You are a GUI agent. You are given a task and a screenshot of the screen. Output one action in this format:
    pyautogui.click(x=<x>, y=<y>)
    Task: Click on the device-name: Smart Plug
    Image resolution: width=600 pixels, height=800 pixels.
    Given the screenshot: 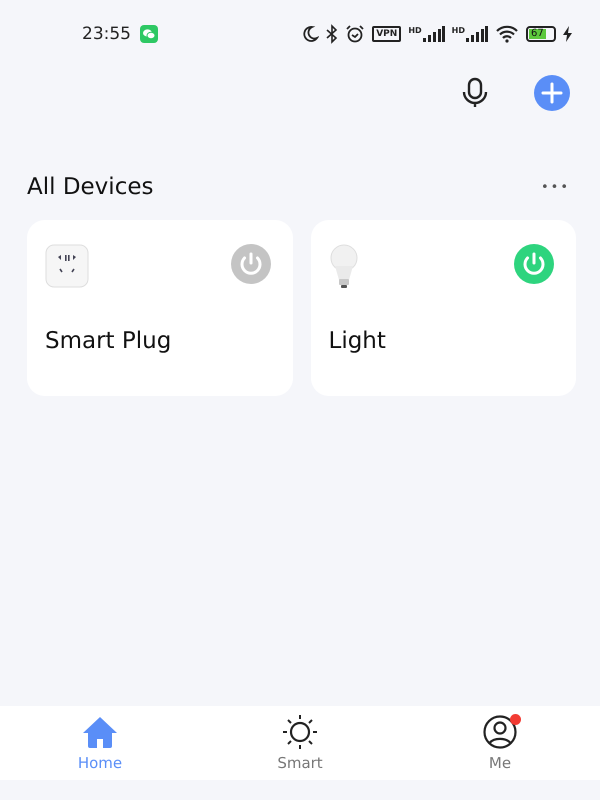 What is the action you would take?
    pyautogui.click(x=108, y=341)
    